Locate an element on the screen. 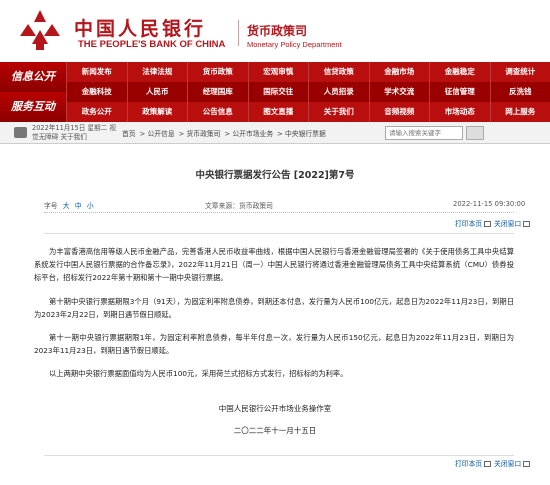 This screenshot has height=485, width=550. nav-item: 信贷政策 is located at coordinates (338, 72).